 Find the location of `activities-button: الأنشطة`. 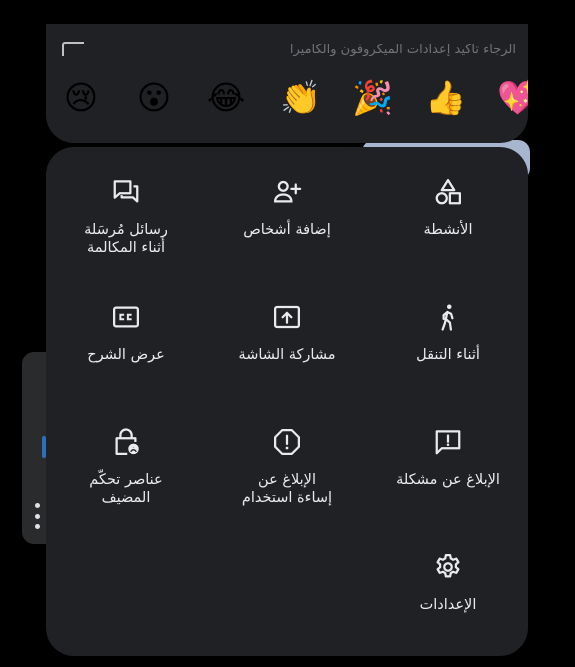

activities-button: الأنشطة is located at coordinates (448, 232).